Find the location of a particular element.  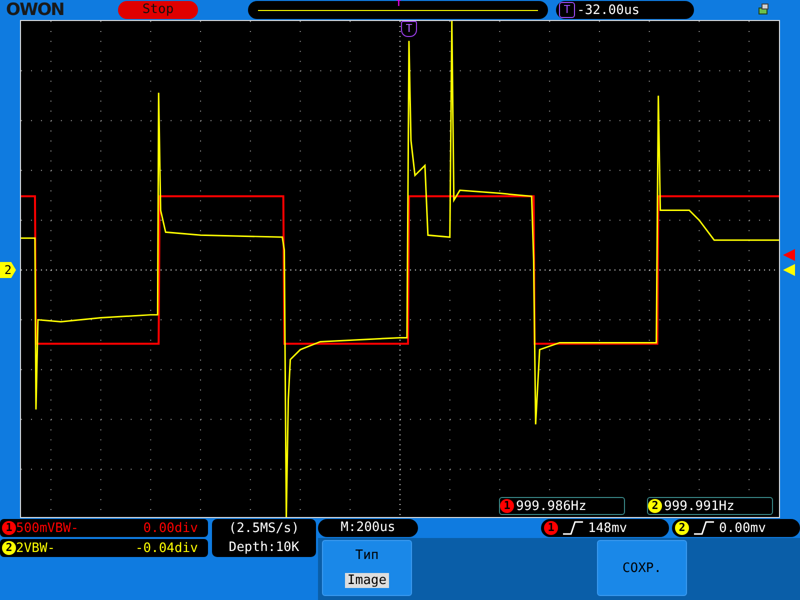

frequency-value: 999.991Hz is located at coordinates (699, 506).